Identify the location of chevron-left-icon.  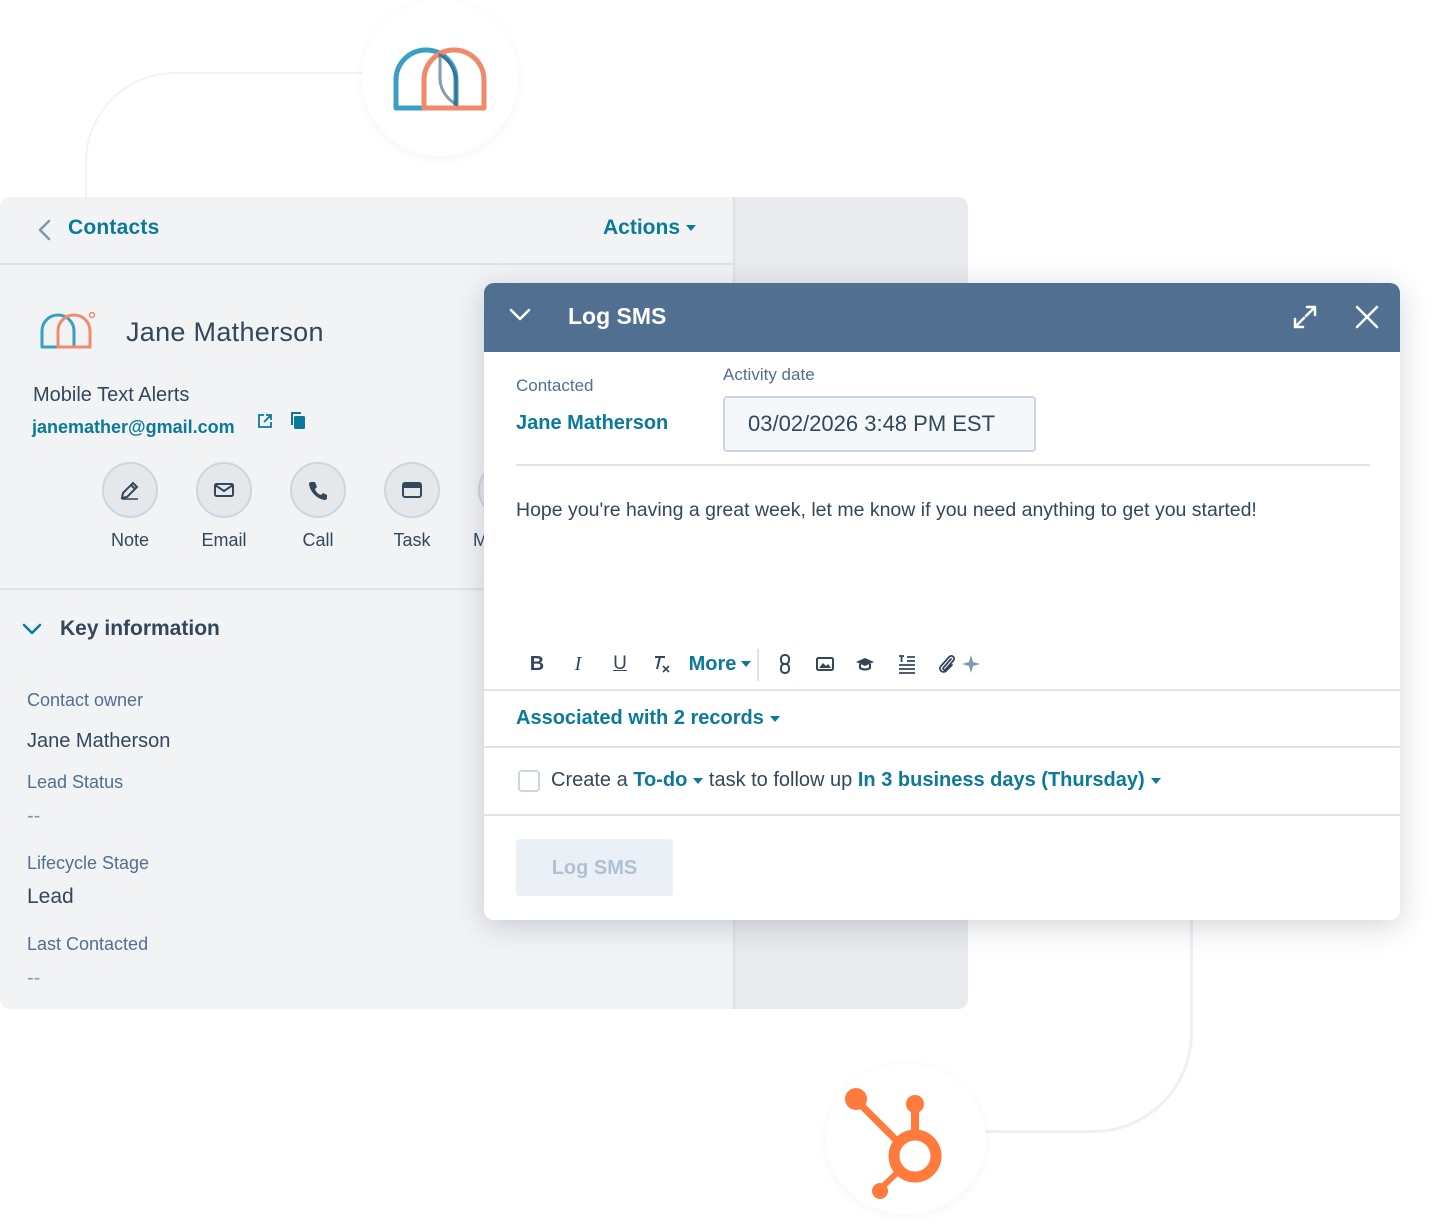
(44, 232).